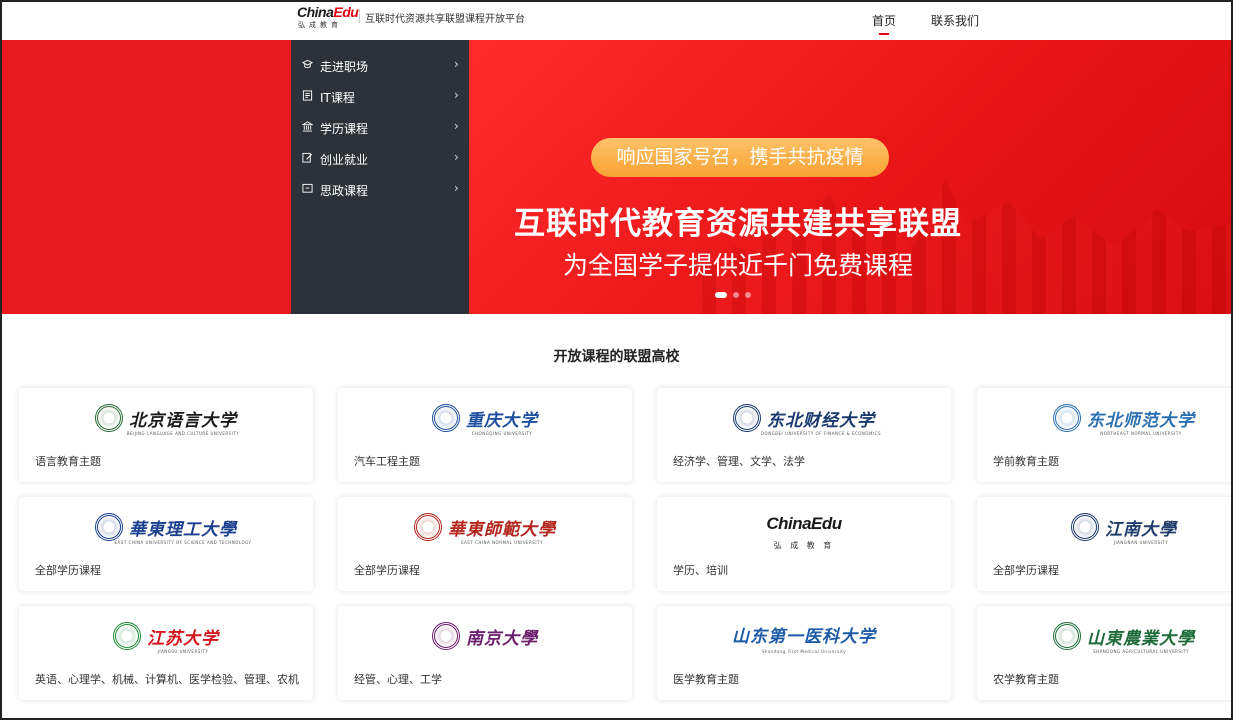  Describe the element at coordinates (380, 65) in the screenshot. I see `menu-item-career: 走进职场 ›` at that location.